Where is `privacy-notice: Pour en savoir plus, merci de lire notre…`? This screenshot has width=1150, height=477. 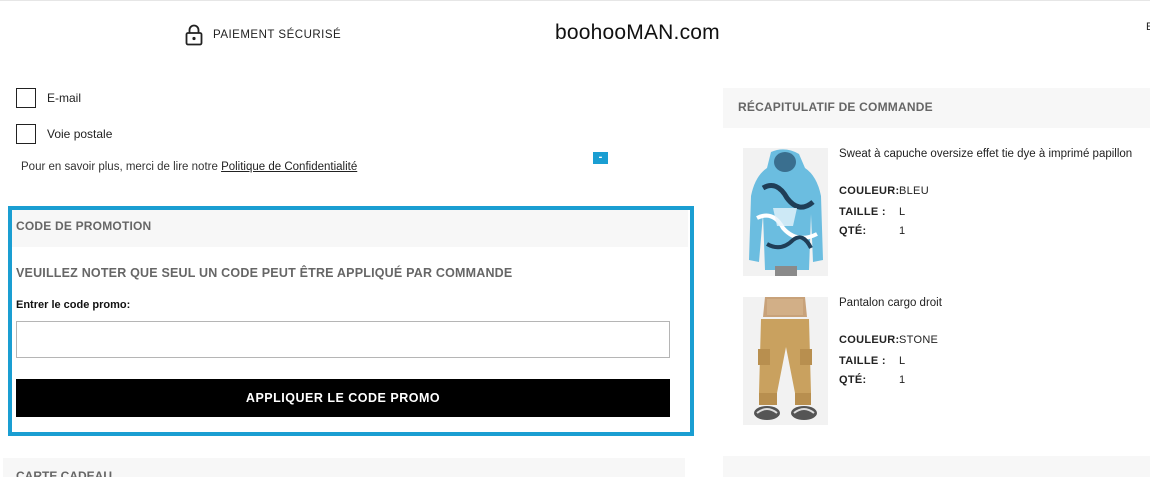 privacy-notice: Pour en savoir plus, merci de lire notre… is located at coordinates (189, 167).